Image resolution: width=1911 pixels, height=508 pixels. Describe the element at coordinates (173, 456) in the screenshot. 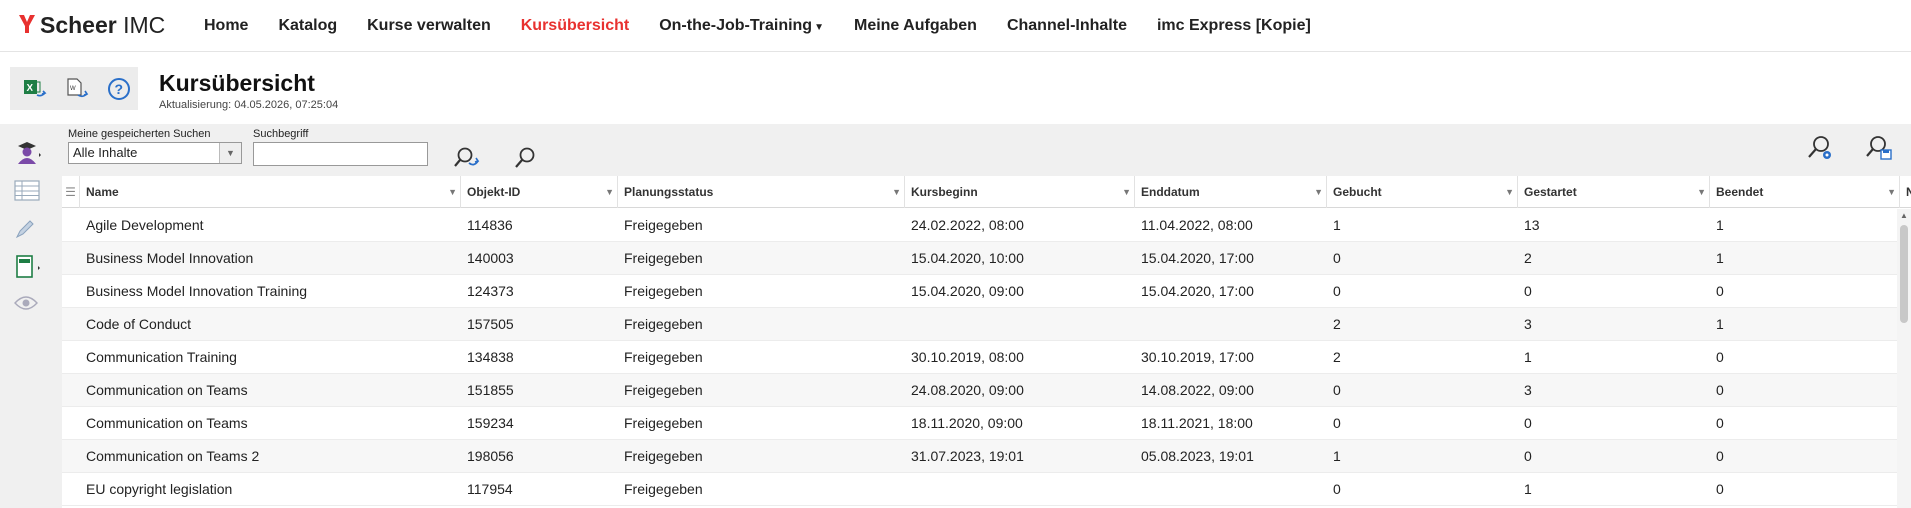

I see `cell-name: Communication on Teams 2` at that location.